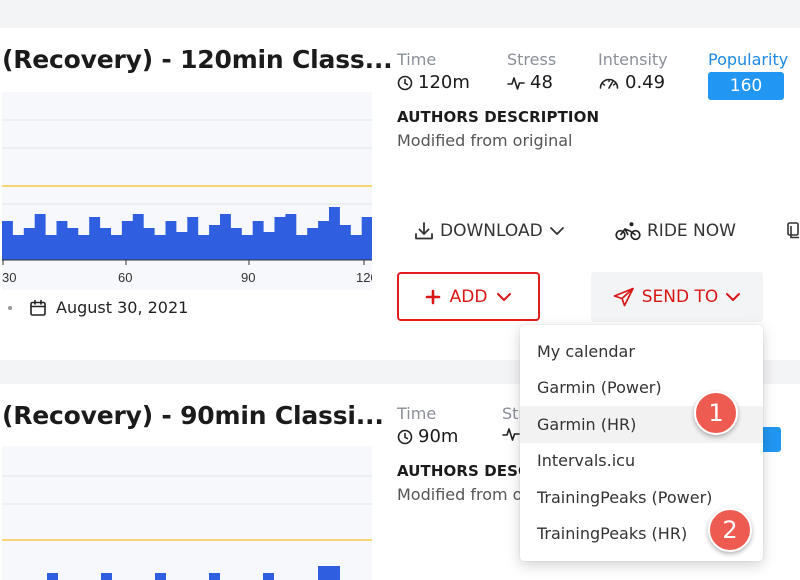 The height and width of the screenshot is (580, 800). I want to click on stat-stress: Stress 48, so click(531, 71).